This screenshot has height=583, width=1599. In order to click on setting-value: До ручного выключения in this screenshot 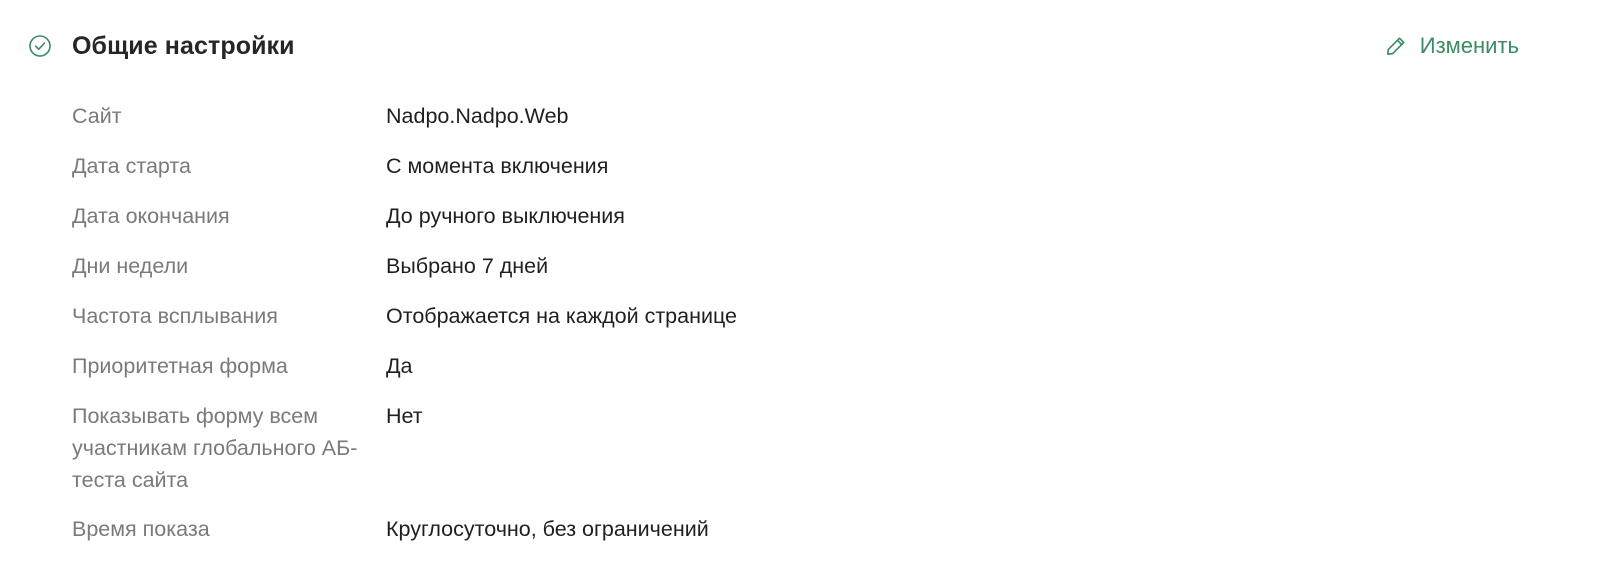, I will do `click(505, 216)`.